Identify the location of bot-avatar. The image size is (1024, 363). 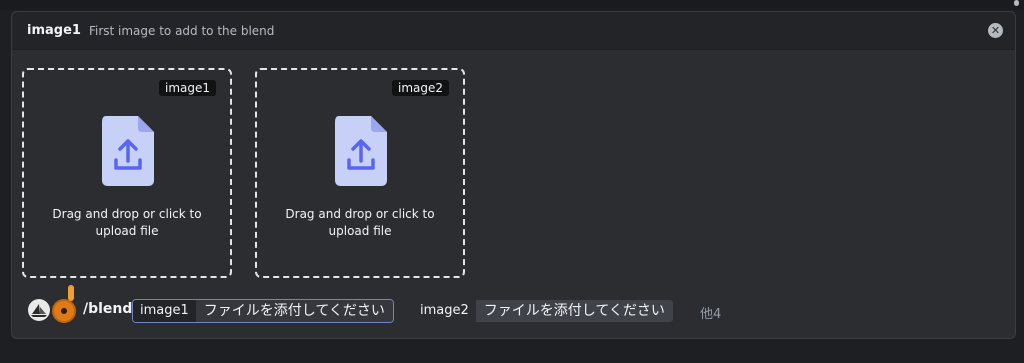
(39, 310).